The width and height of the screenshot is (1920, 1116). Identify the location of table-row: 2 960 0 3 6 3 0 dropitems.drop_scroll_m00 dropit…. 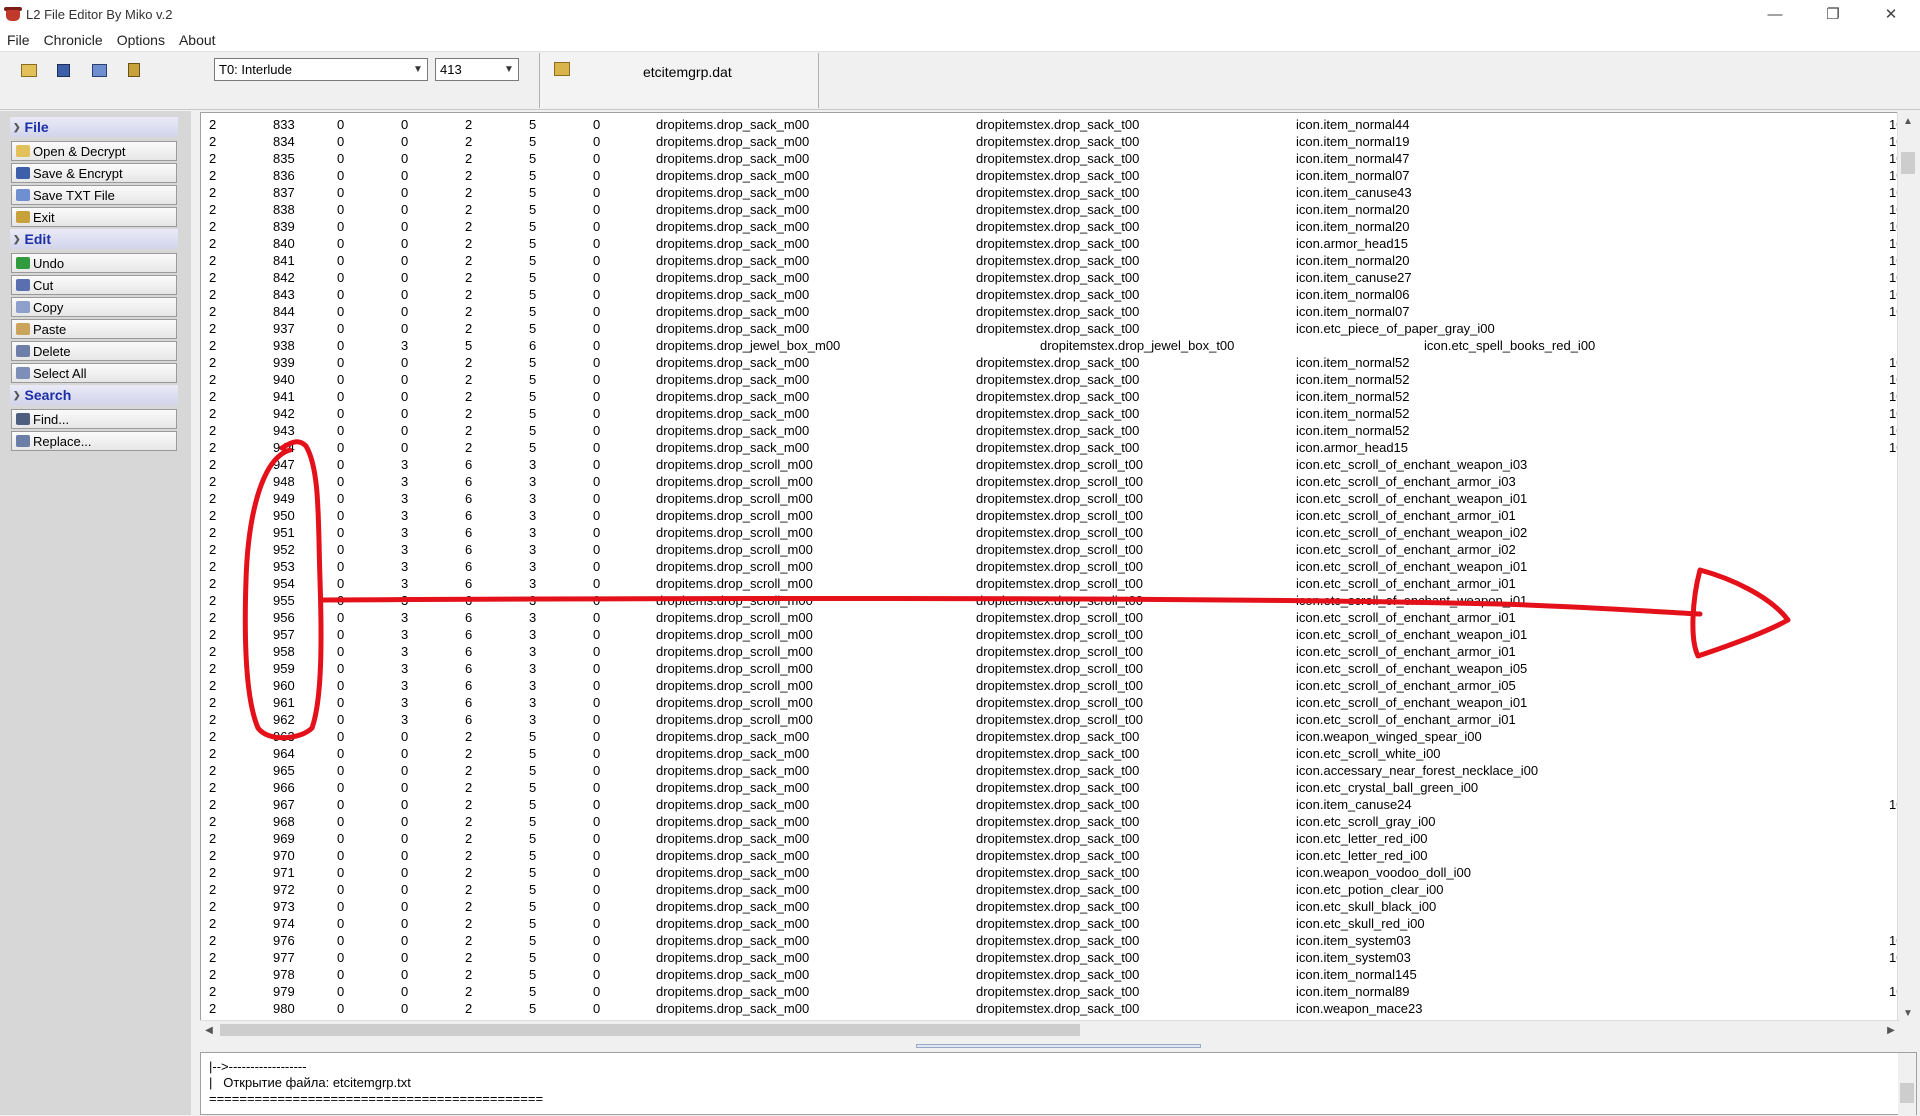
(1050, 685).